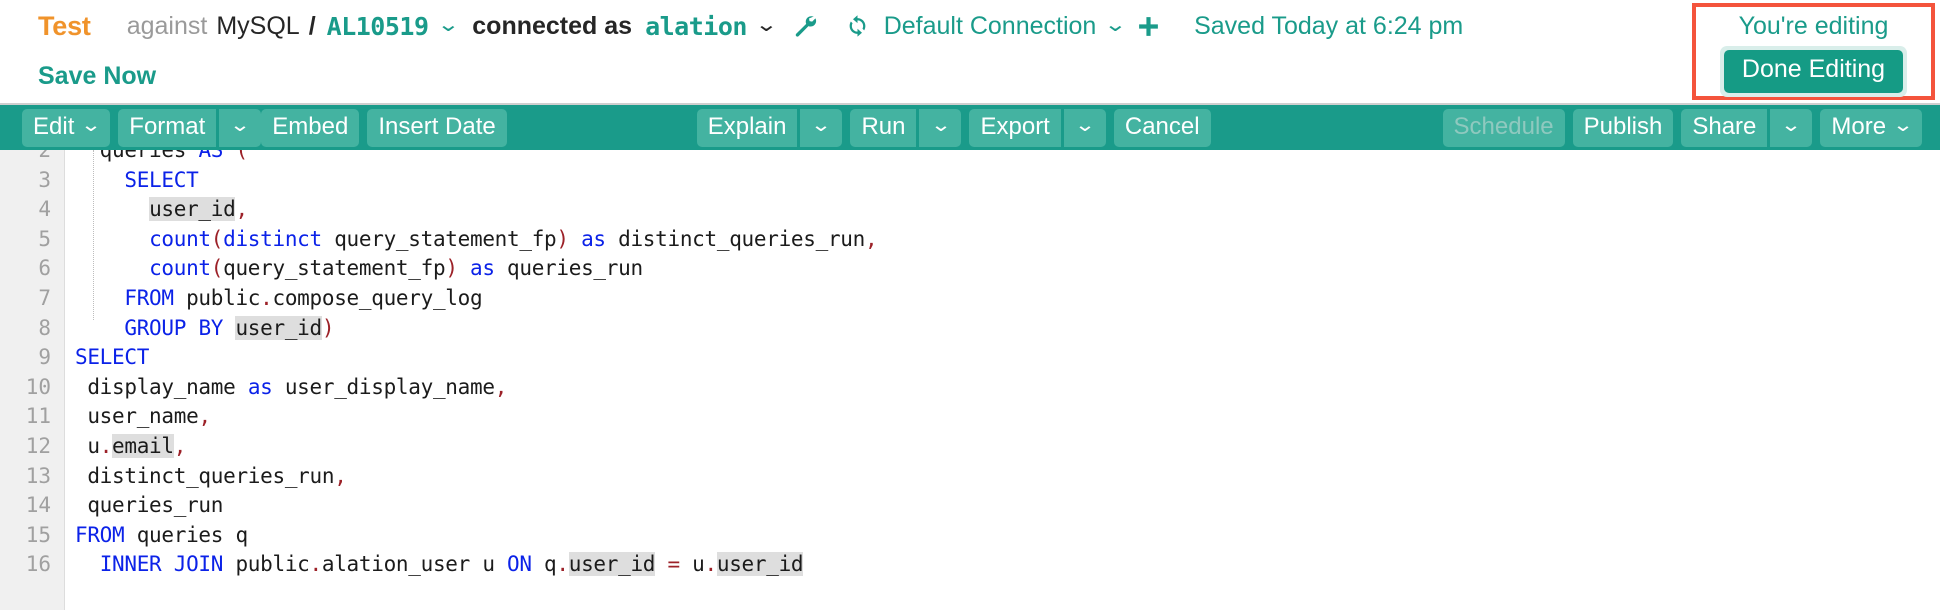 The height and width of the screenshot is (610, 1940). Describe the element at coordinates (1903, 125) in the screenshot. I see `chevron-down-icon-more: ⌄` at that location.